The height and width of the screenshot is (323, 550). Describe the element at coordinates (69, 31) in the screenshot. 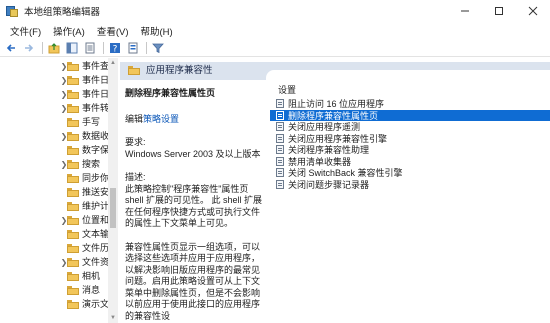

I see `menu-action: 操作(A)` at that location.